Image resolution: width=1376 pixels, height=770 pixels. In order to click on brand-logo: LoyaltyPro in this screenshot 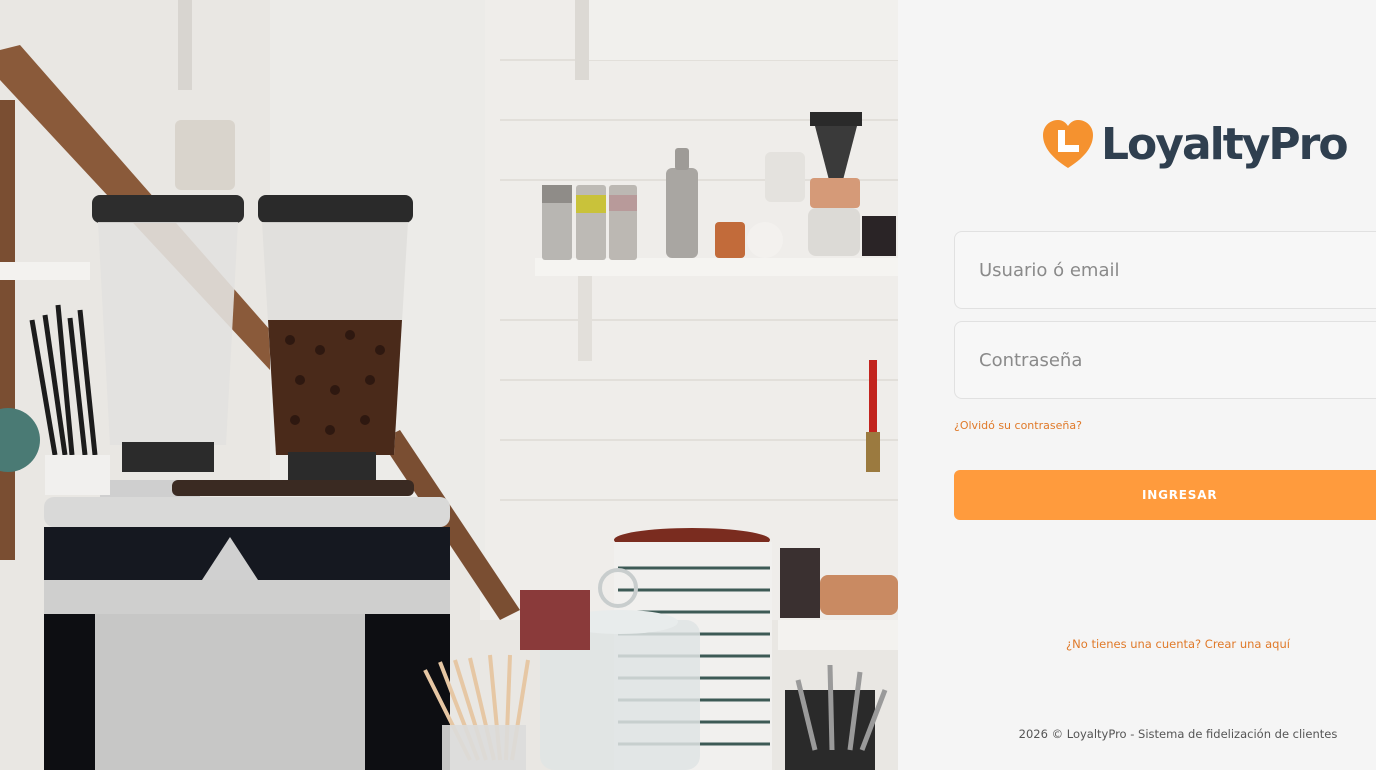, I will do `click(1195, 145)`.